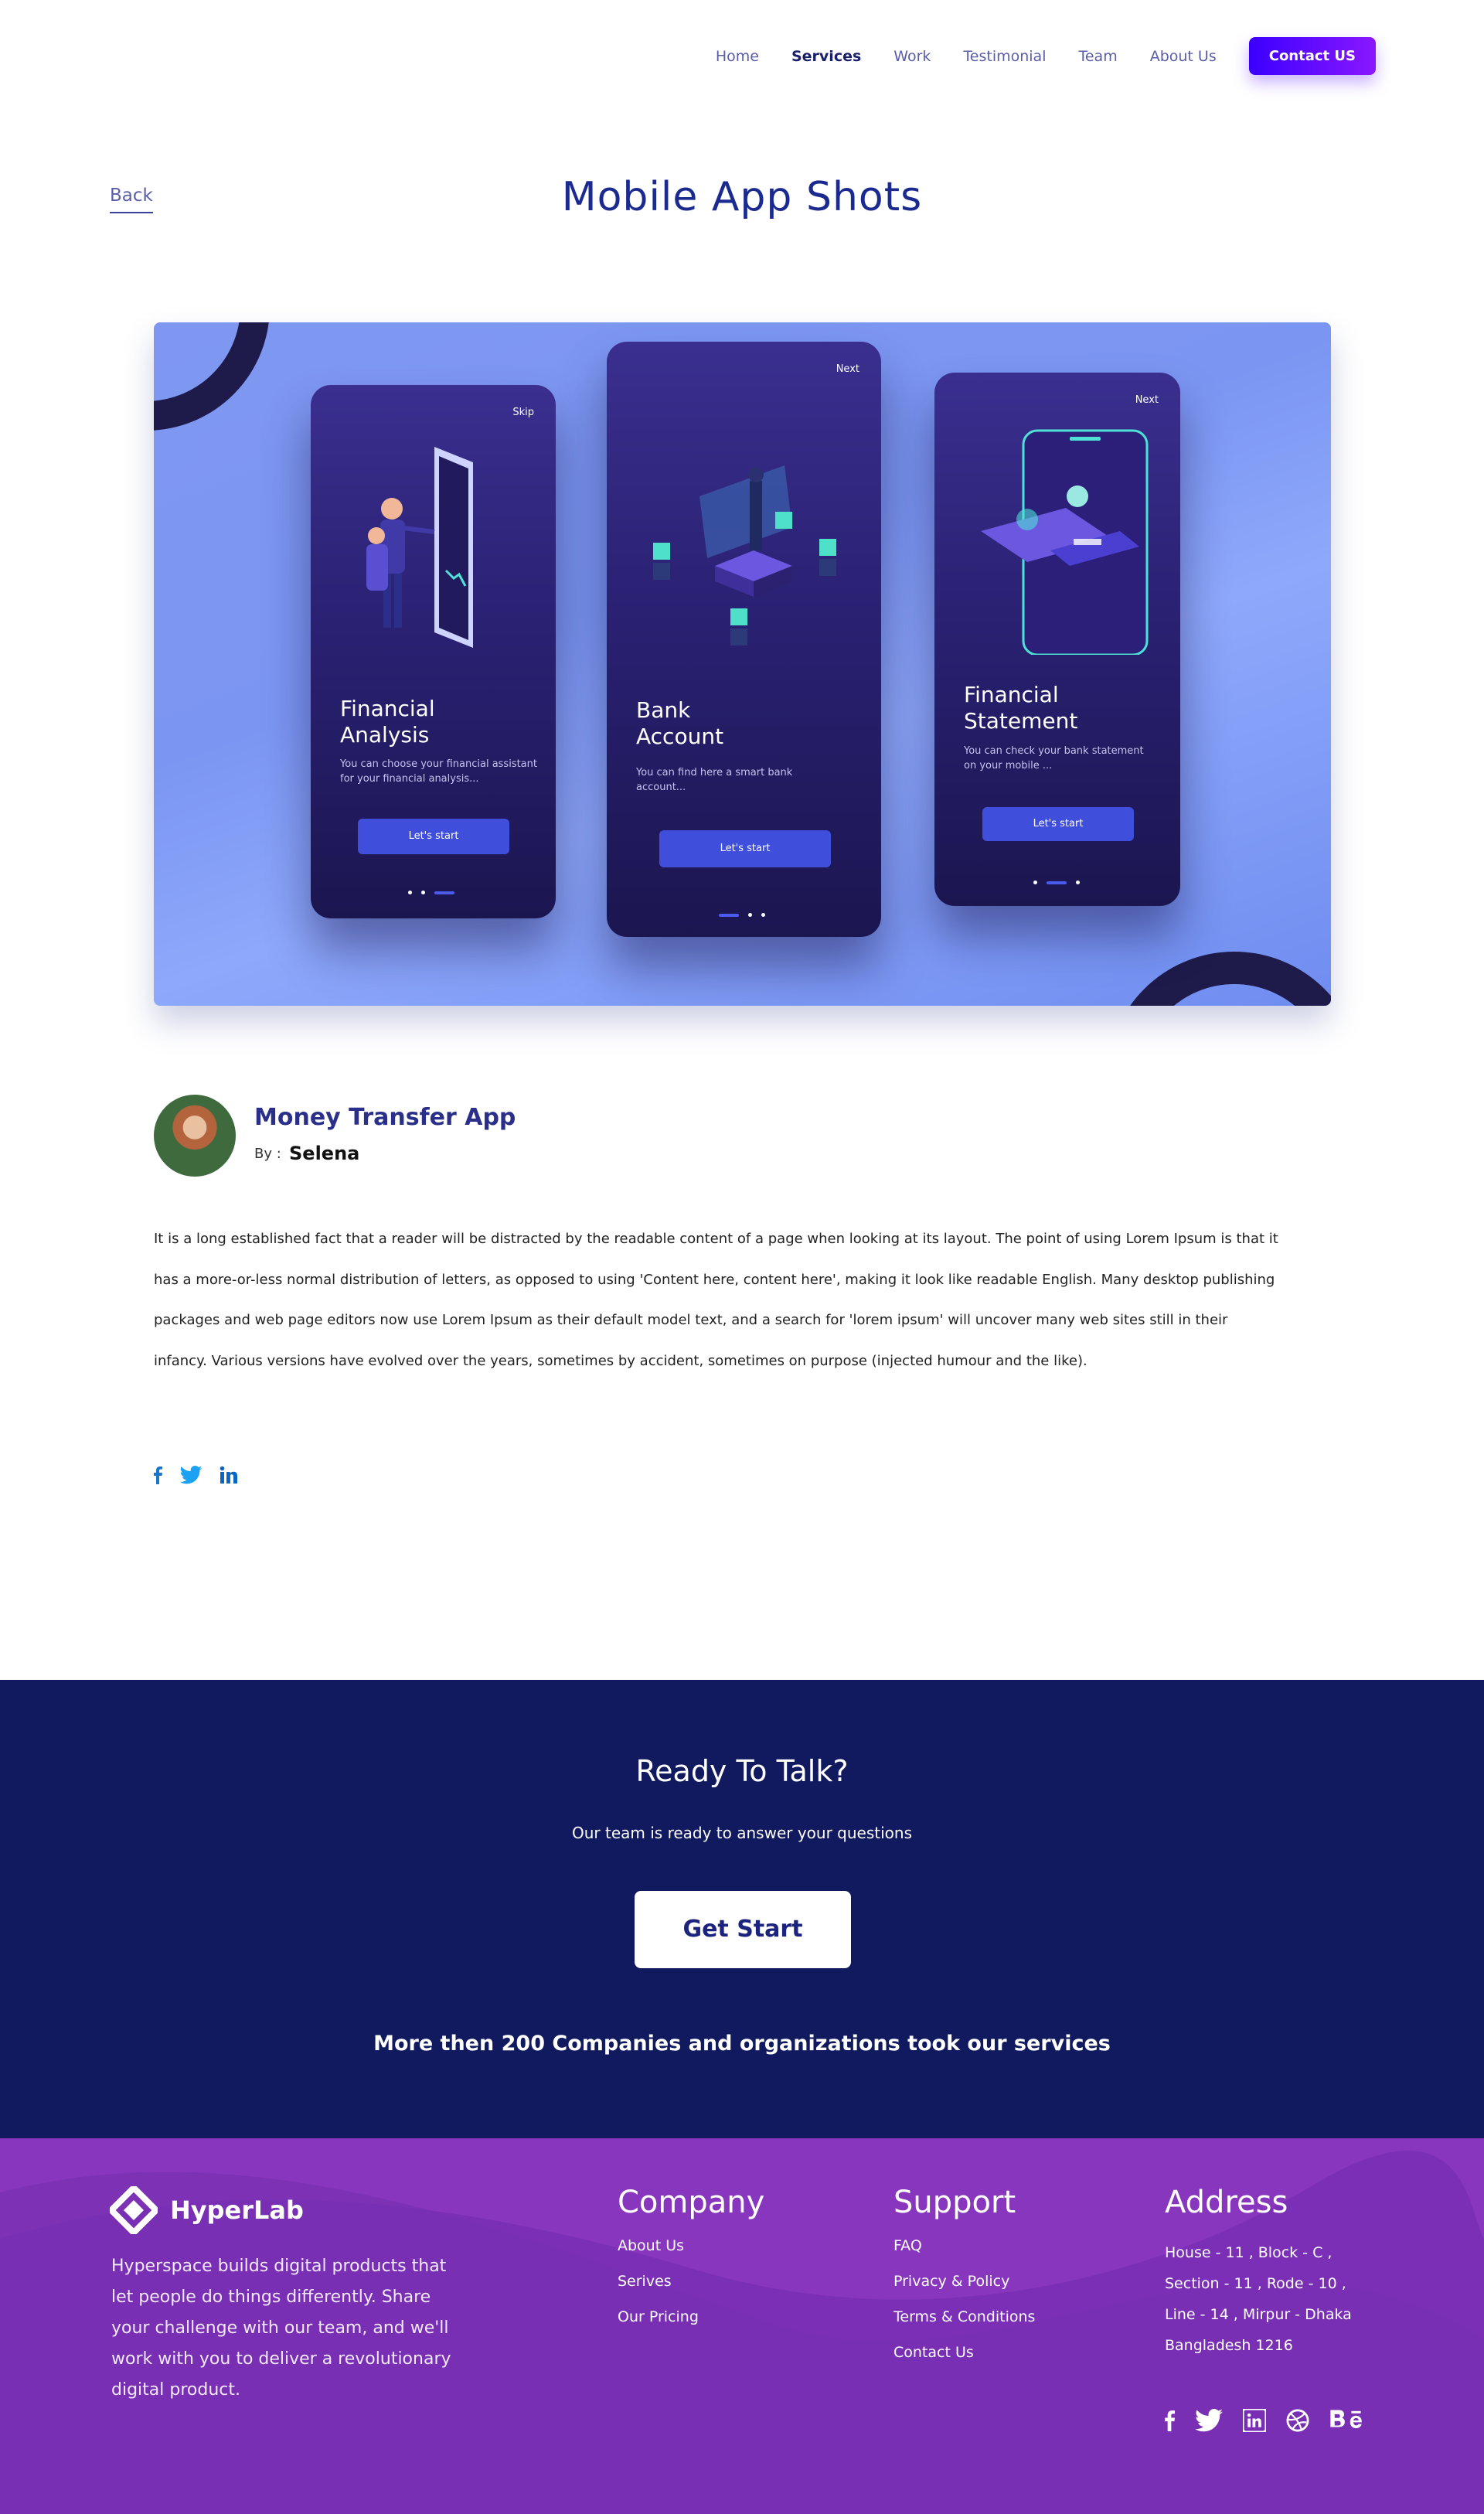 The height and width of the screenshot is (2514, 1484). Describe the element at coordinates (742, 1771) in the screenshot. I see `cta-title: Ready To Talk?` at that location.